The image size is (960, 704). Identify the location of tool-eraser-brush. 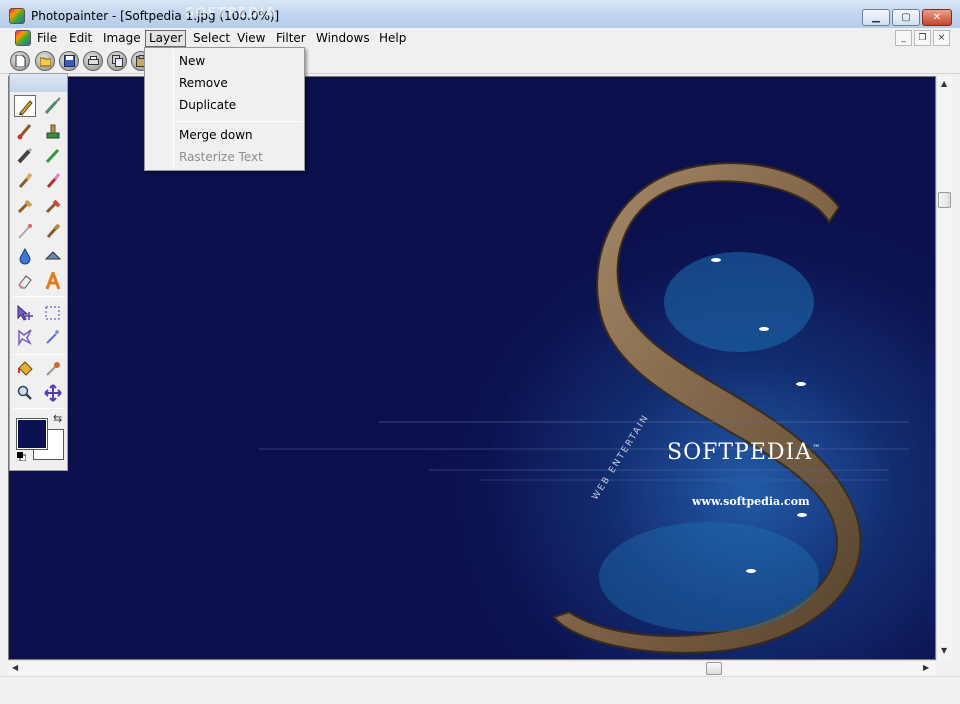
(53, 181).